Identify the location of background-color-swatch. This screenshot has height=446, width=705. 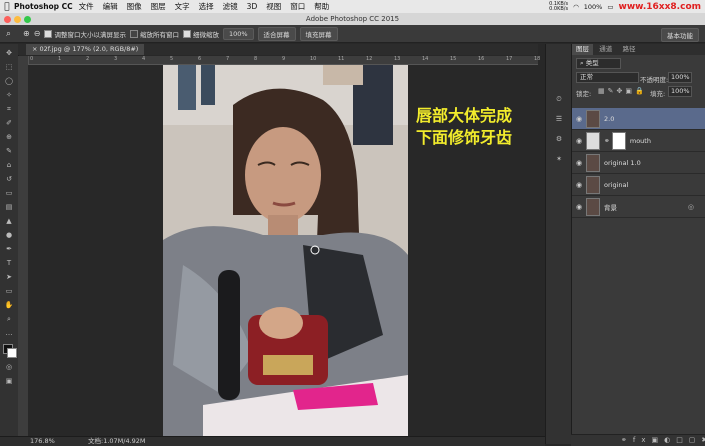
(12, 353).